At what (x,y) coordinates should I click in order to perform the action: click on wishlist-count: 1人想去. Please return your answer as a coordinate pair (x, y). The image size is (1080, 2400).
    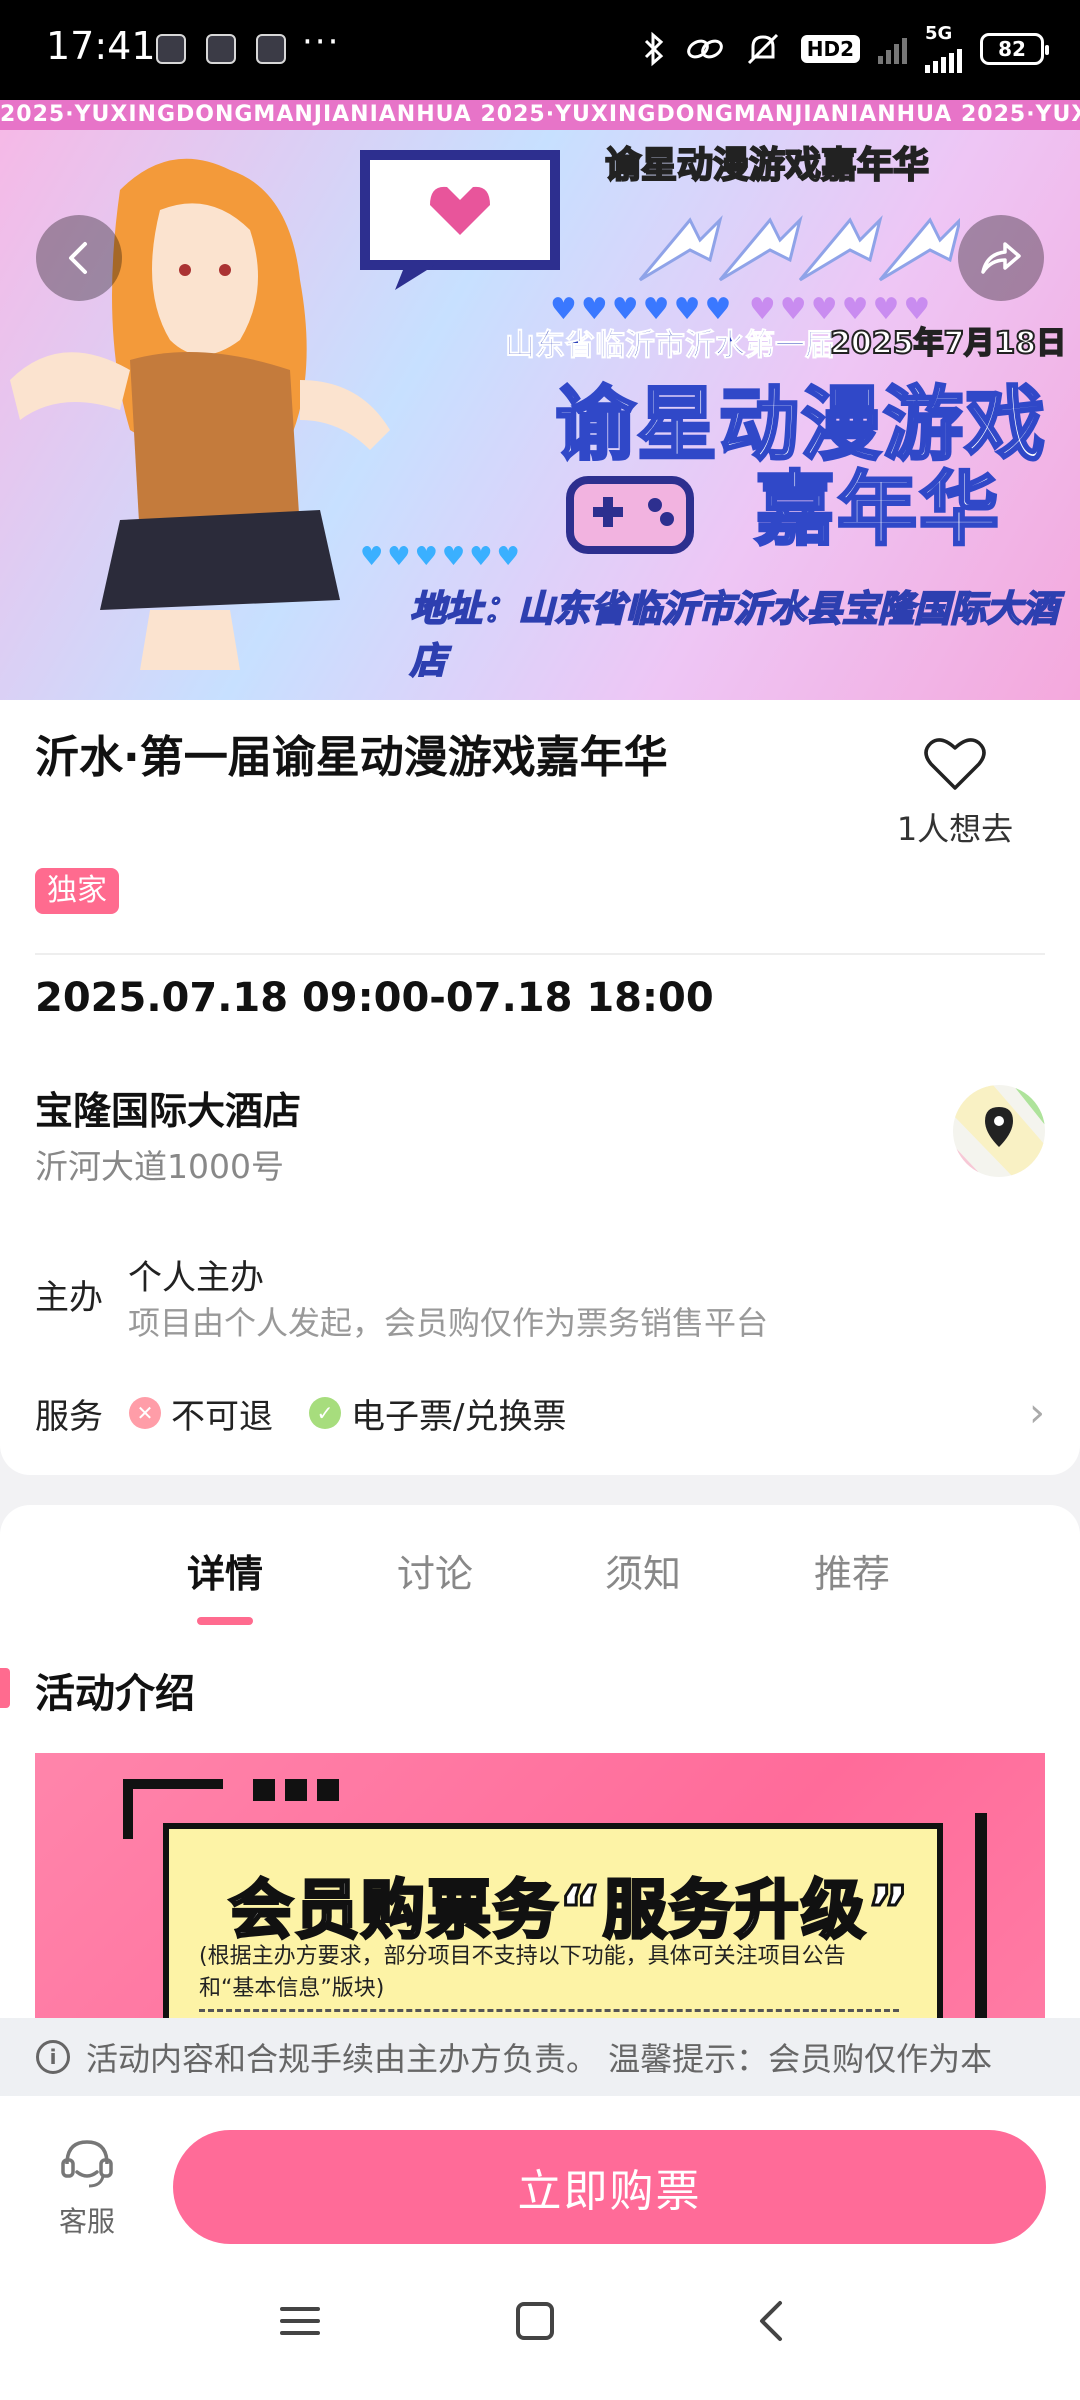
    Looking at the image, I should click on (955, 829).